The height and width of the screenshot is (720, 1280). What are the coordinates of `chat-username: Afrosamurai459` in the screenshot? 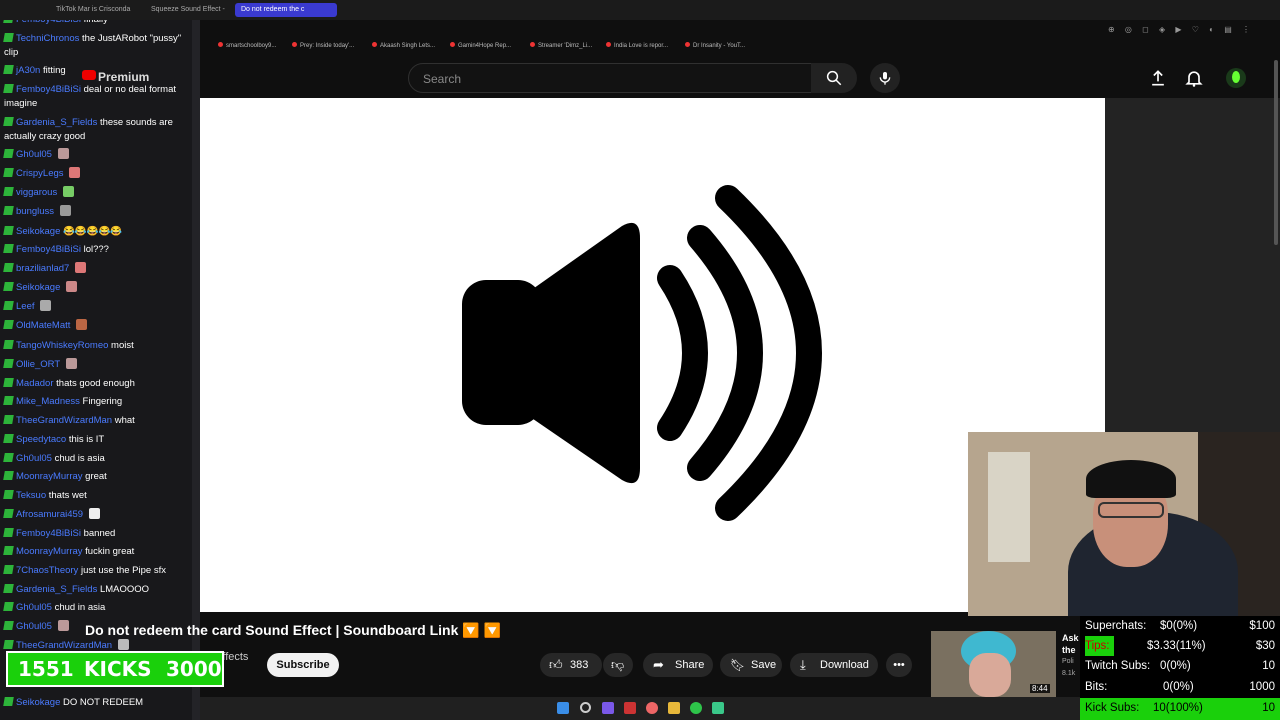 It's located at (49, 514).